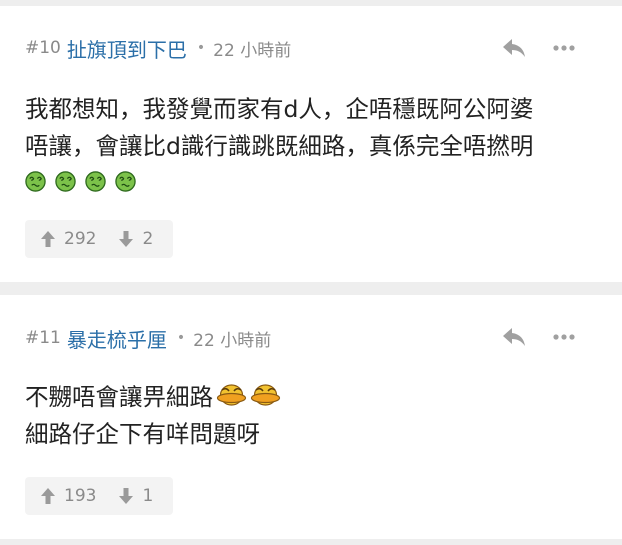 This screenshot has width=622, height=545. Describe the element at coordinates (127, 48) in the screenshot. I see `username-link: 扯旗頂到下巴` at that location.